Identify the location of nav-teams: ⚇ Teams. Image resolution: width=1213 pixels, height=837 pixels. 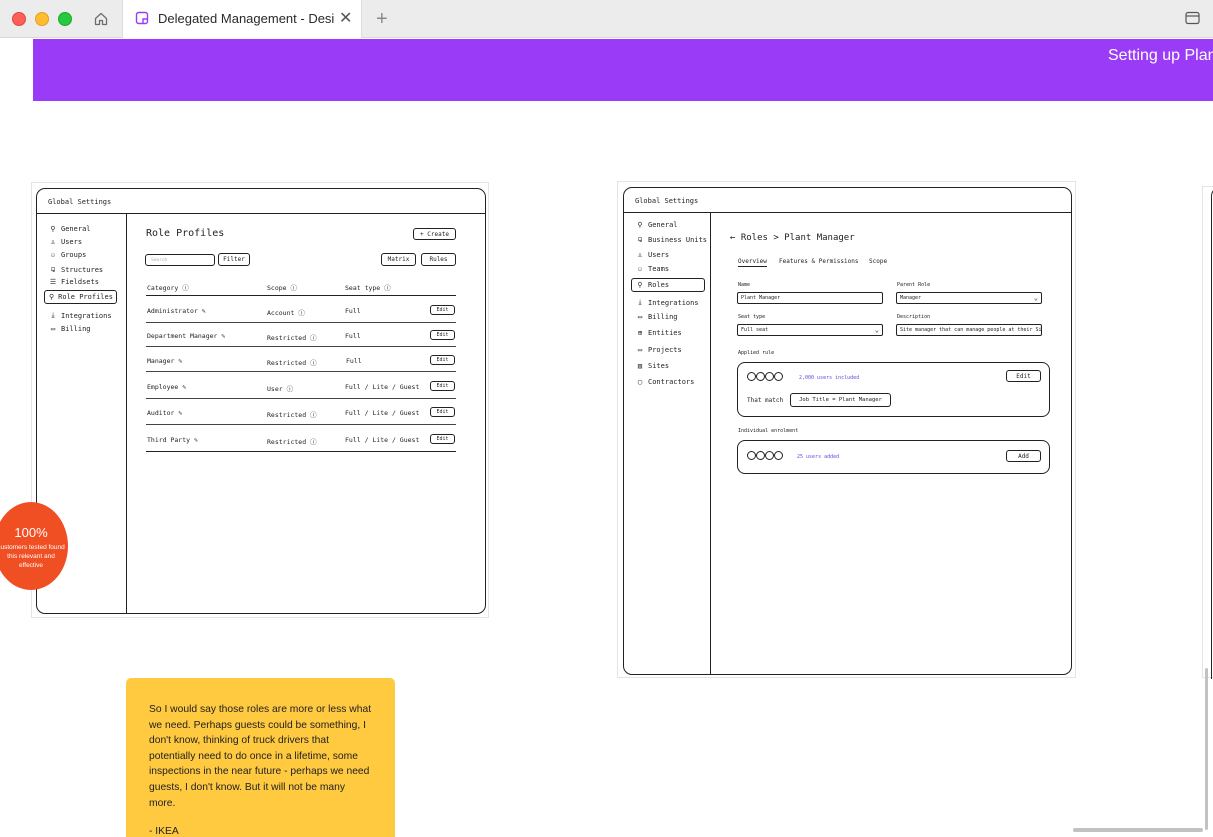
(652, 269).